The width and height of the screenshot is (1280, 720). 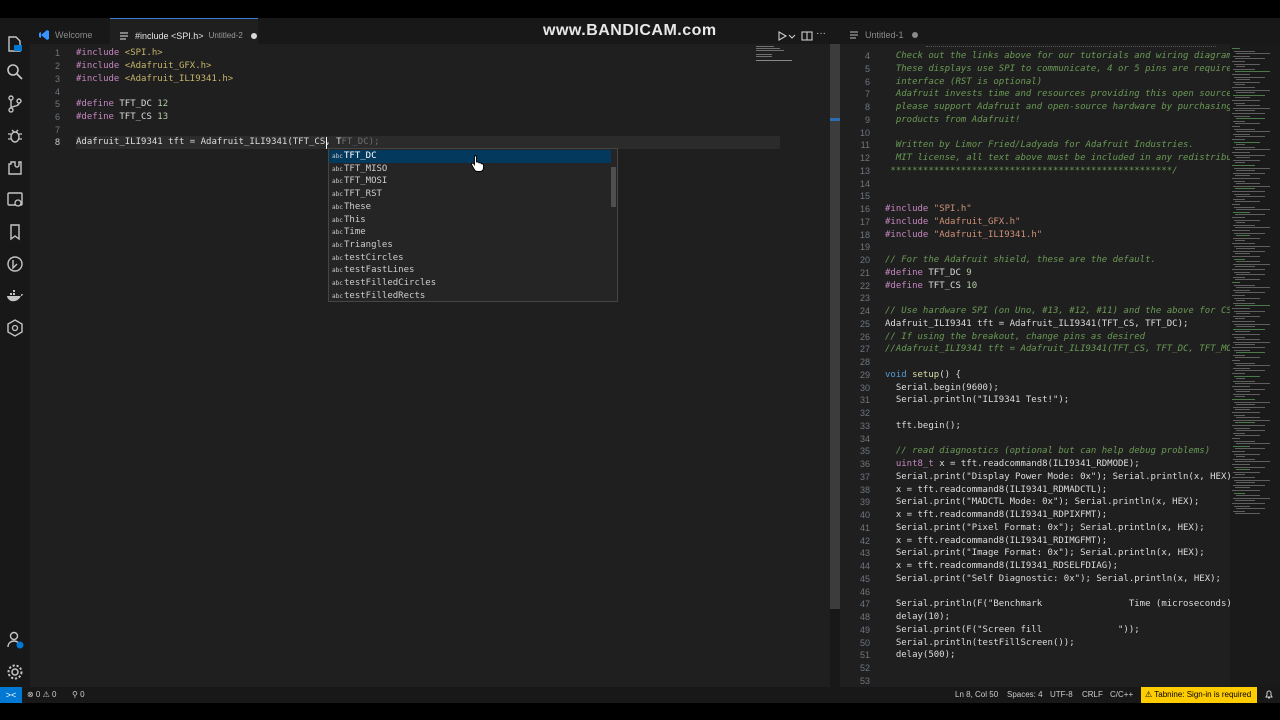 What do you see at coordinates (782, 35) in the screenshot?
I see `run-icon` at bounding box center [782, 35].